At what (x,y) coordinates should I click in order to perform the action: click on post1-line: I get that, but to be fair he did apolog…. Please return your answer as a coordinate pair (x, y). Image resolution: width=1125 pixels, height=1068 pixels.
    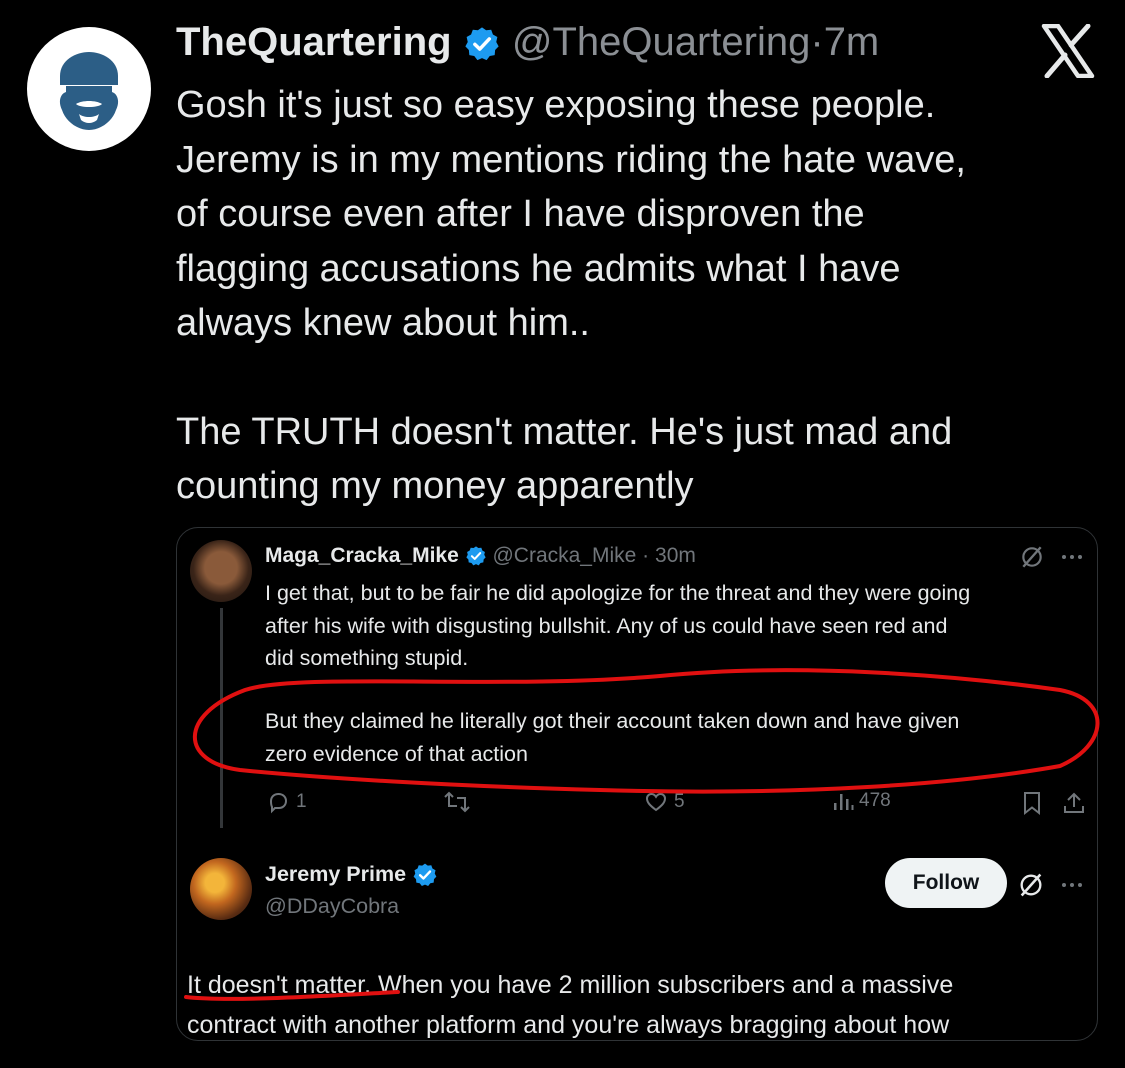
    Looking at the image, I should click on (618, 593).